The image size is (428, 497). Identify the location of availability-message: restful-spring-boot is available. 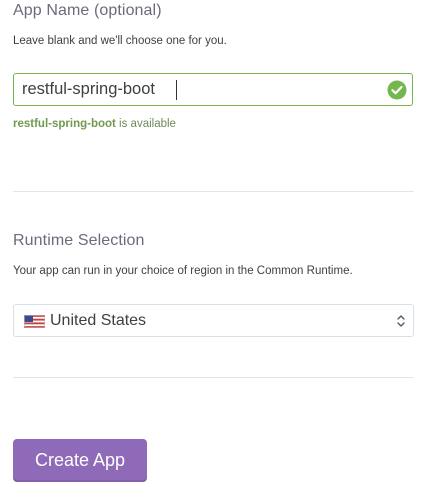
(94, 124).